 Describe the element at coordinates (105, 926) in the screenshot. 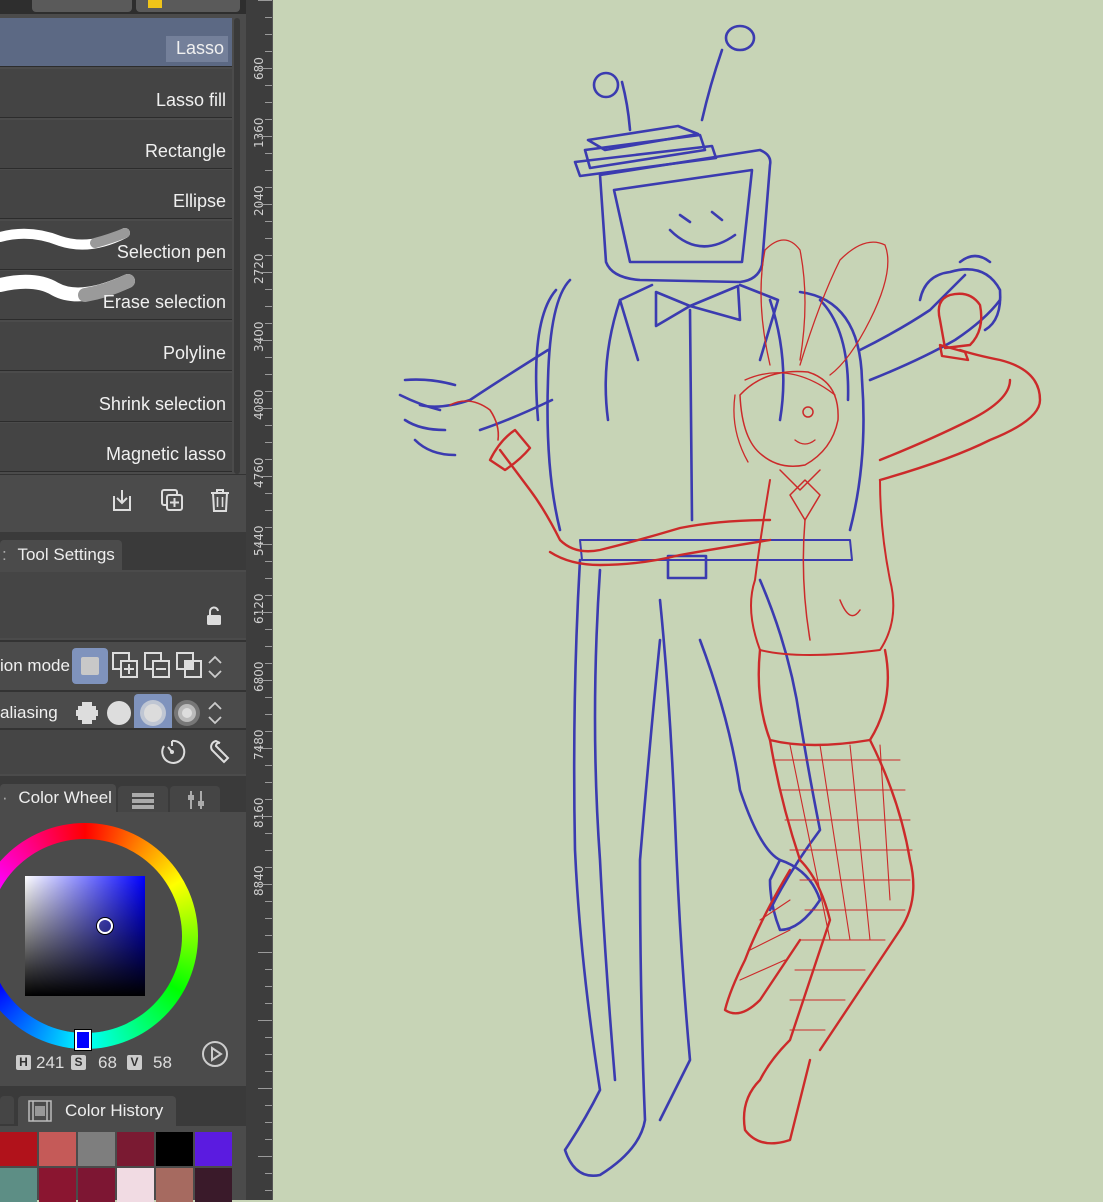

I see `color-picker-handle` at that location.